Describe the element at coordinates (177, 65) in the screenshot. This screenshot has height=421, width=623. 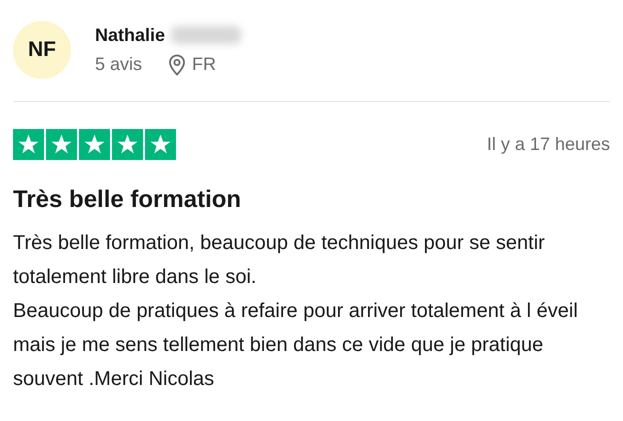
I see `location-pin-icon` at that location.